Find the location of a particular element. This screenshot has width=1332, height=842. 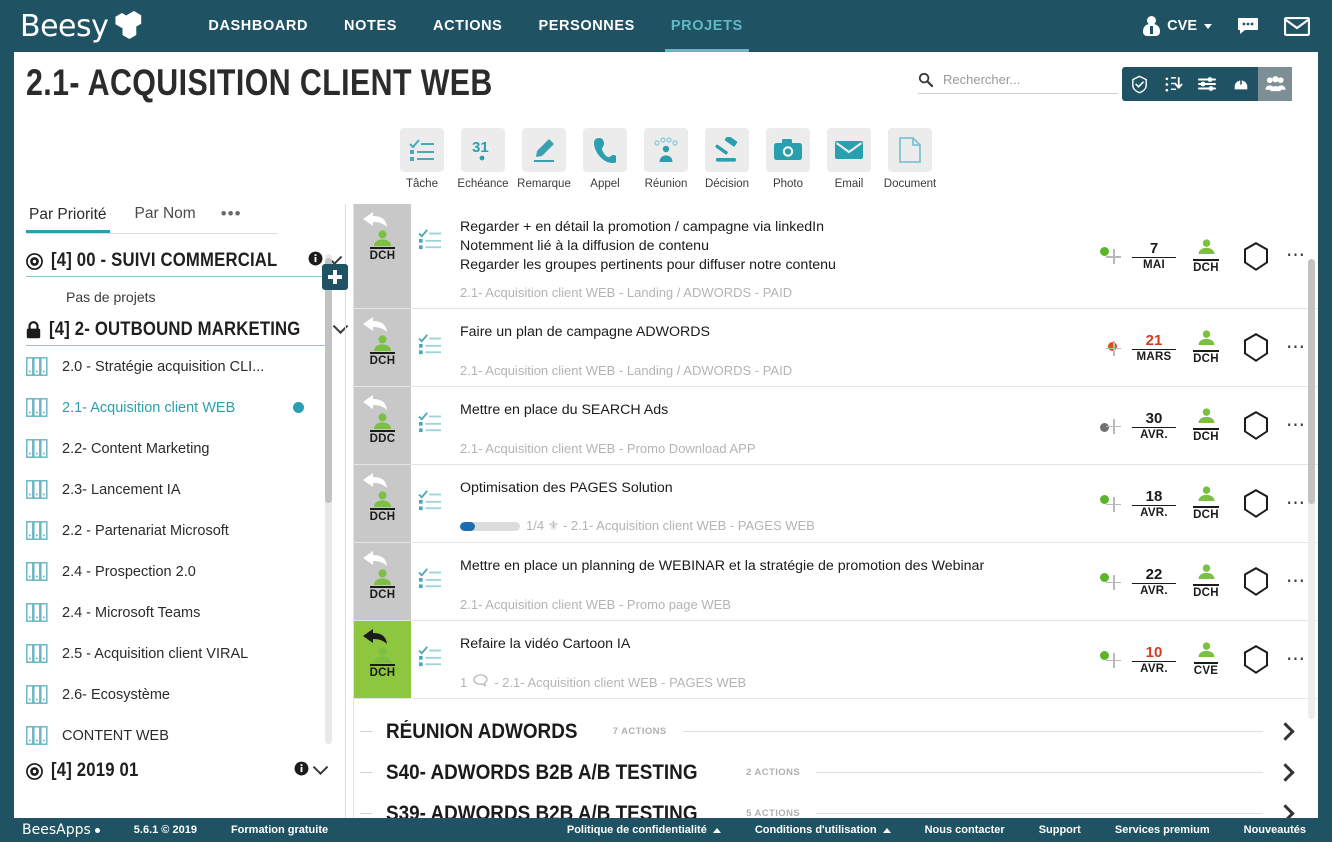

sidebar-project-item: 2.2- Content Marketing is located at coordinates (176, 448).